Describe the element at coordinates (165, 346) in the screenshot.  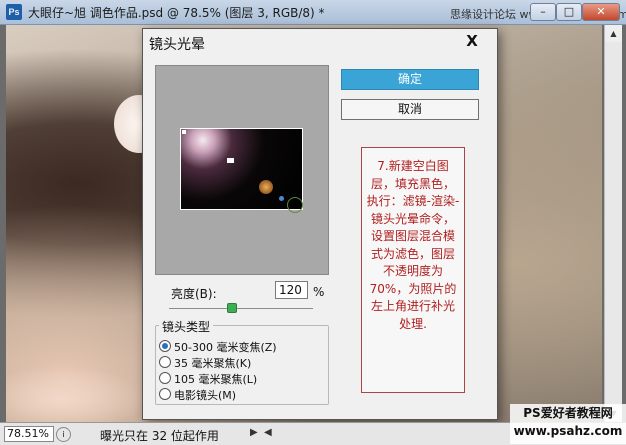
I see `radio-selected-icon` at that location.